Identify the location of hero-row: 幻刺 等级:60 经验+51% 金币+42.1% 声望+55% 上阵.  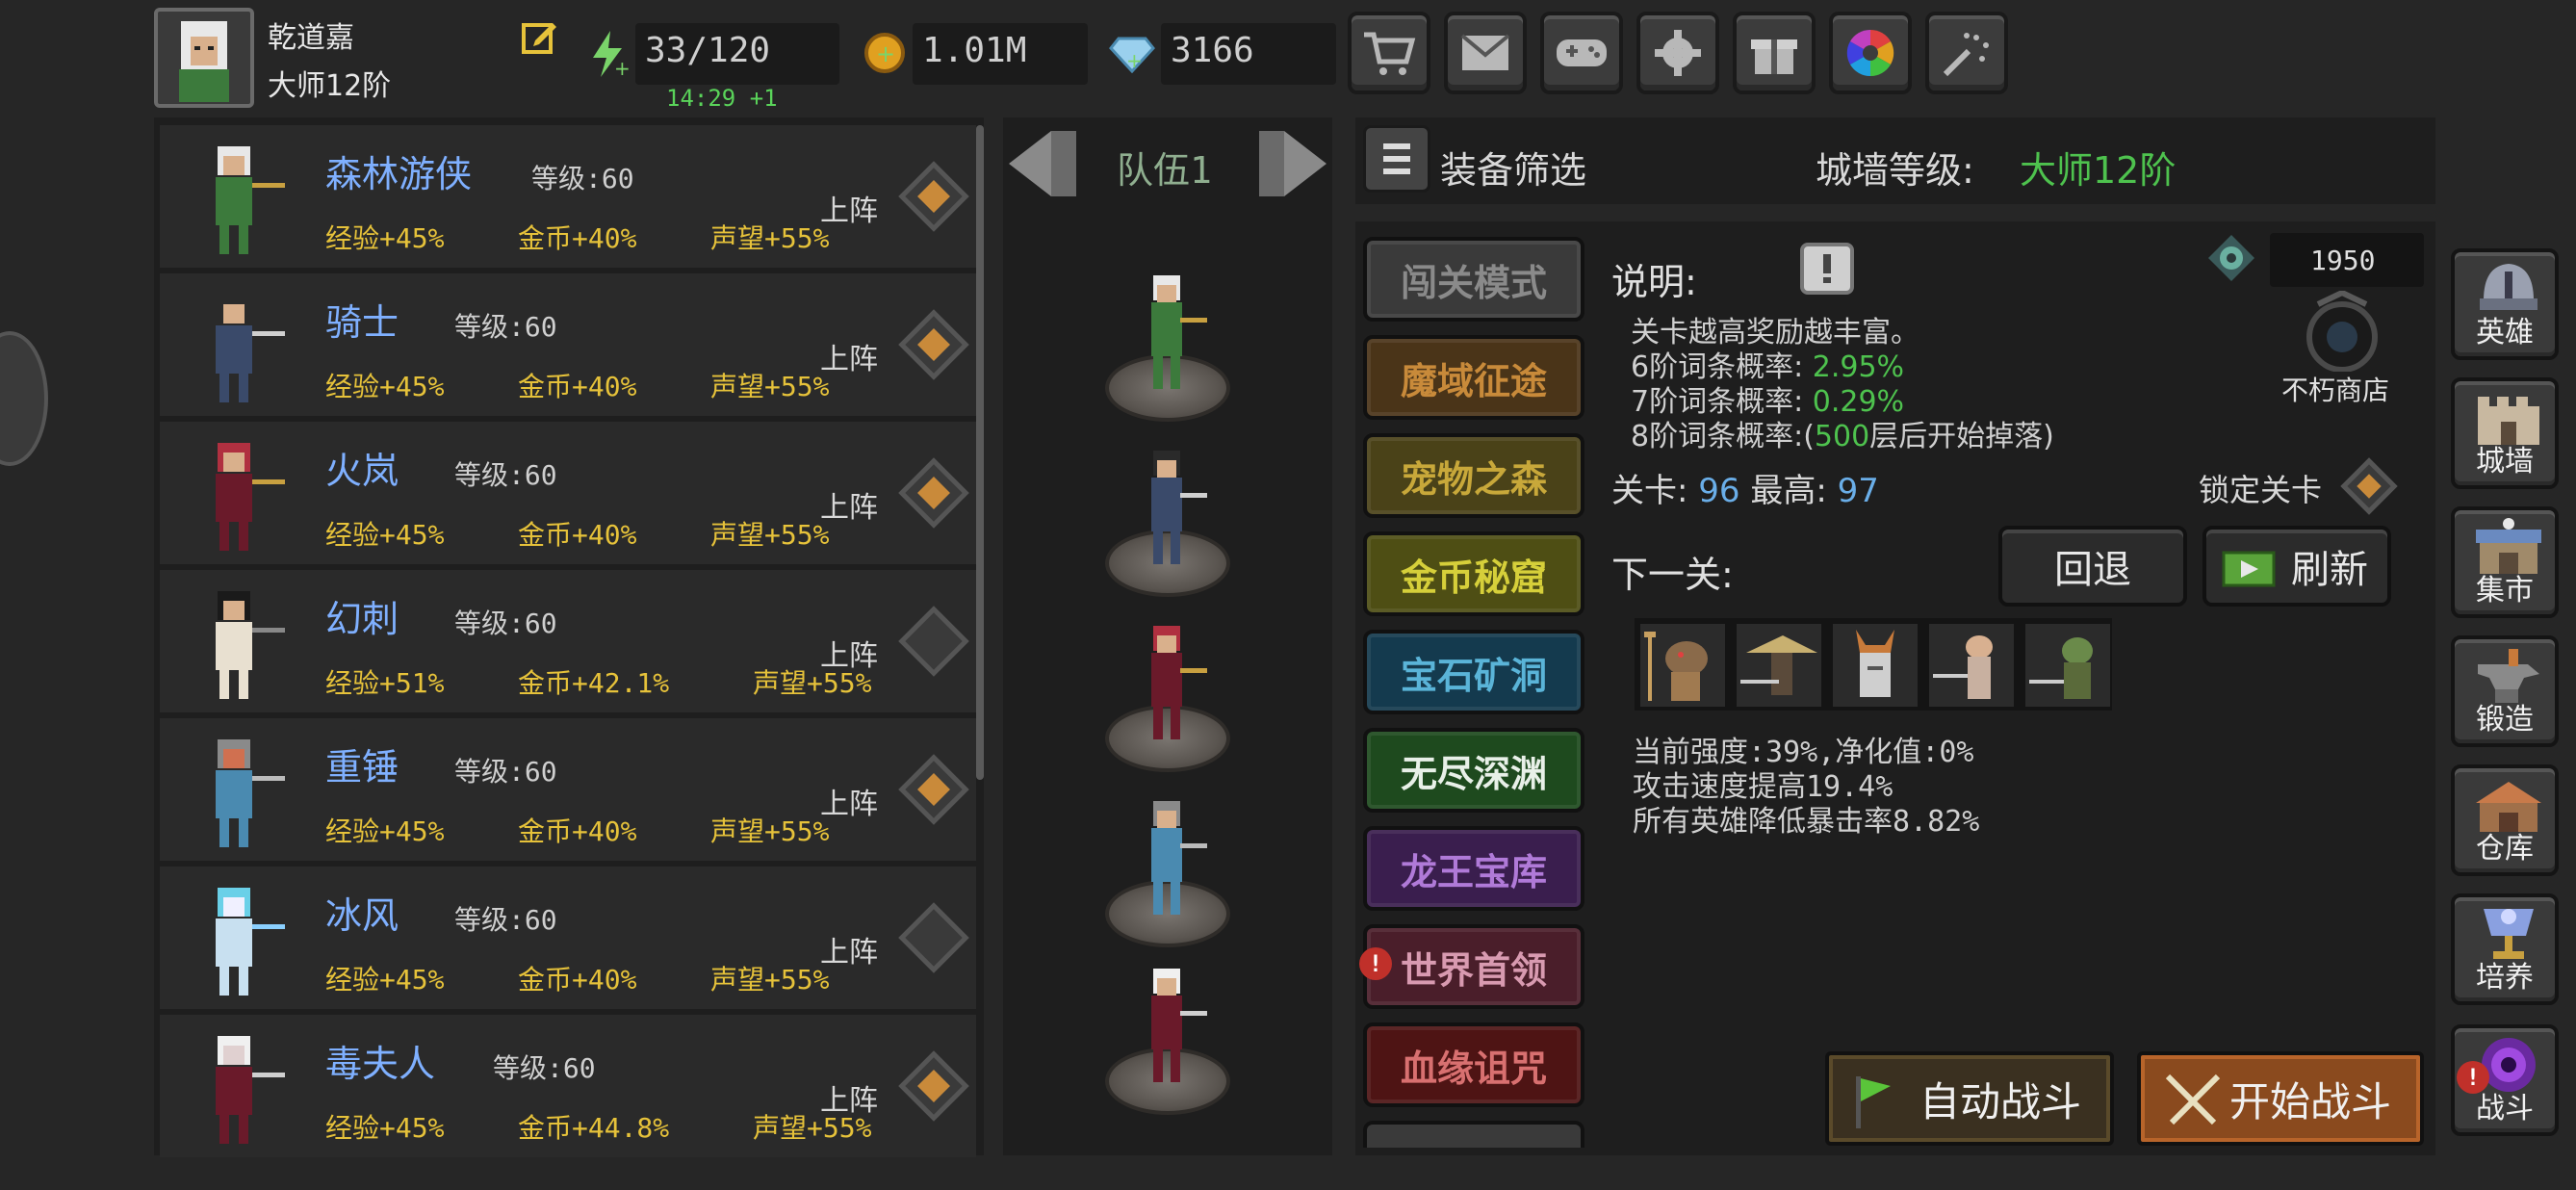
(568, 641).